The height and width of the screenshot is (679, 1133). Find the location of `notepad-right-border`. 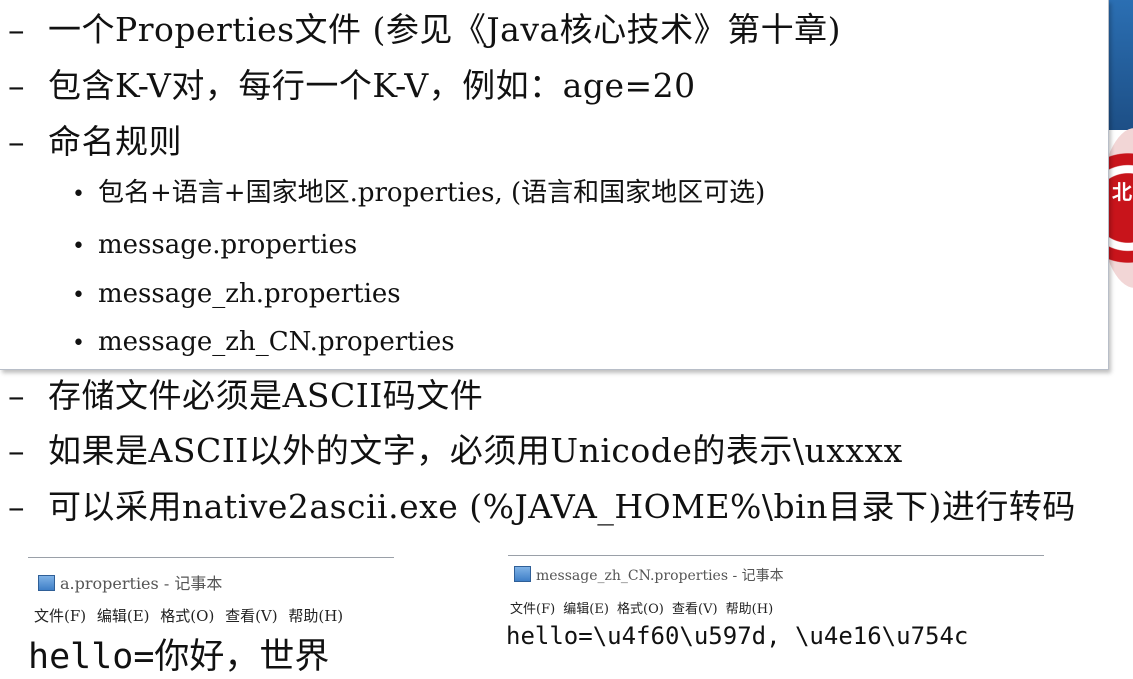

notepad-right-border is located at coordinates (776, 555).